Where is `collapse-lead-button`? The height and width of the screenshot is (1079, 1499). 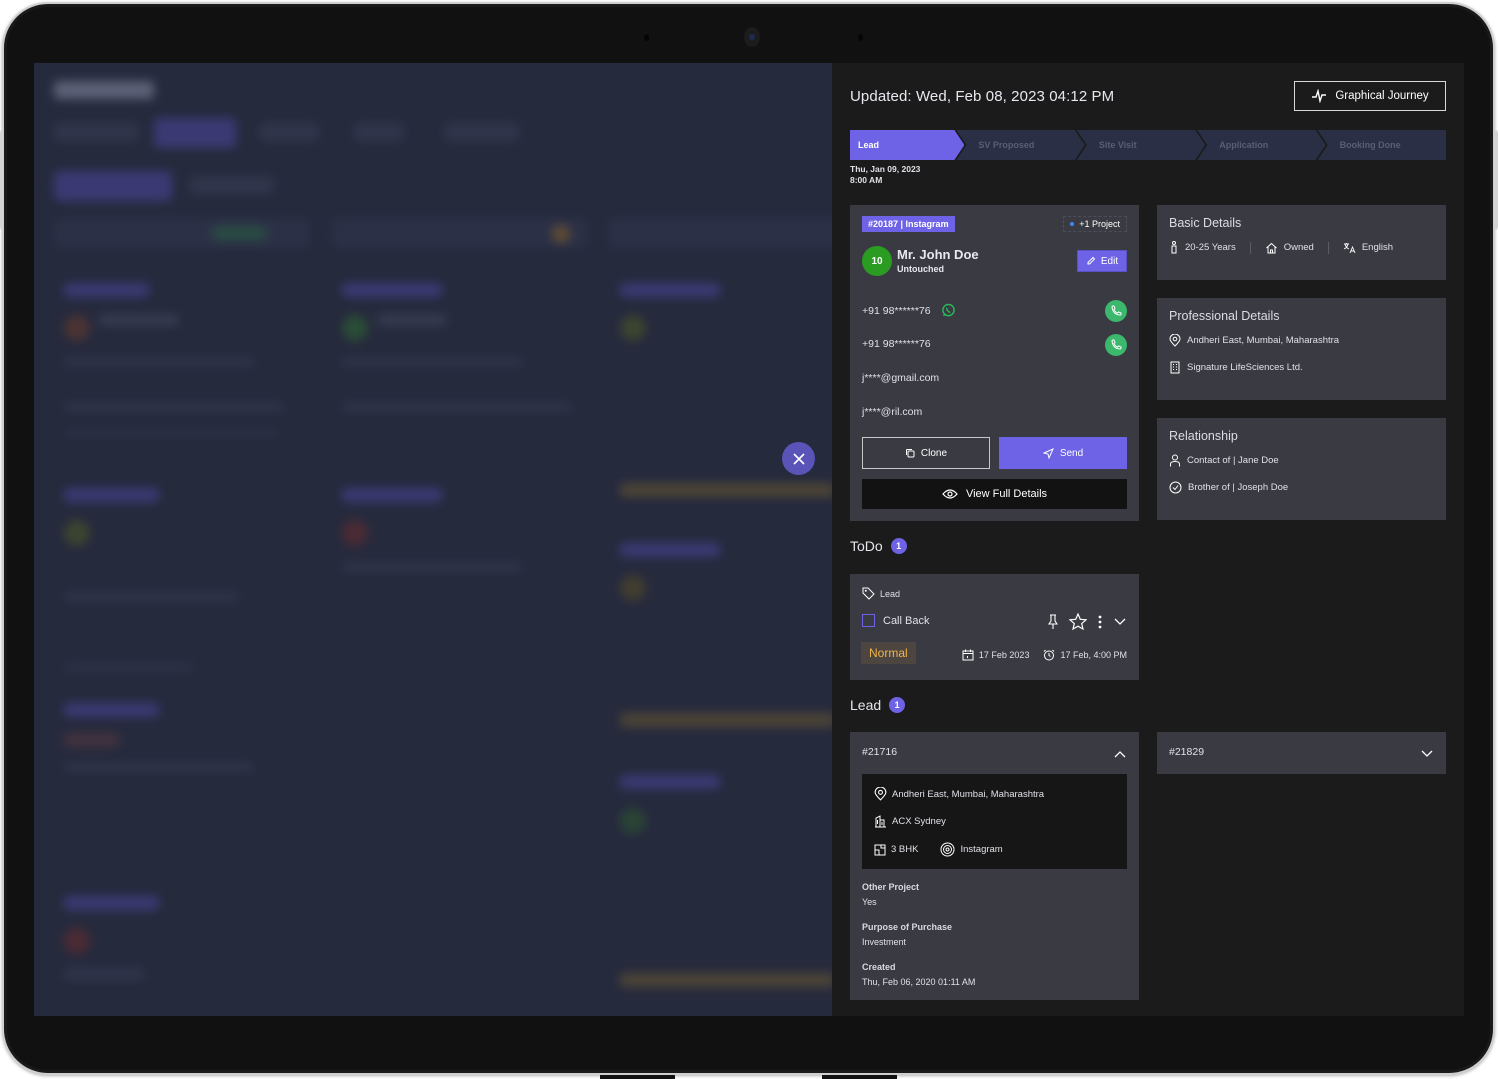 collapse-lead-button is located at coordinates (1120, 755).